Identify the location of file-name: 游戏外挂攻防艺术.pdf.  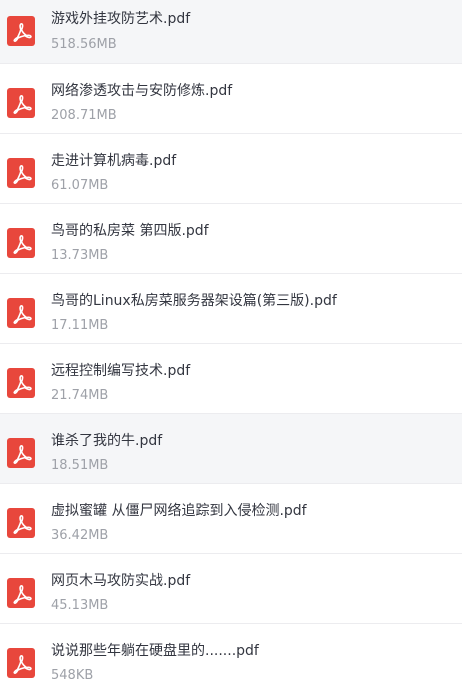
(121, 19).